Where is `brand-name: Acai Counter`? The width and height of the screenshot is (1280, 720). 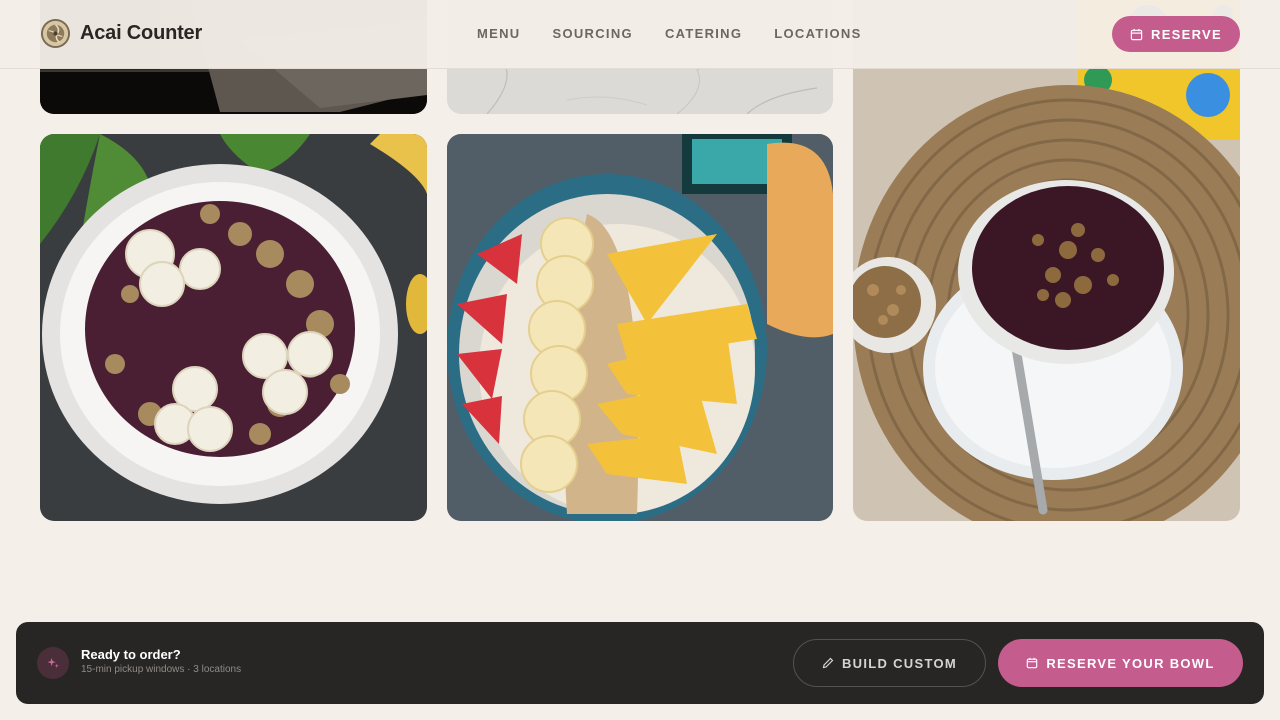 brand-name: Acai Counter is located at coordinates (141, 33).